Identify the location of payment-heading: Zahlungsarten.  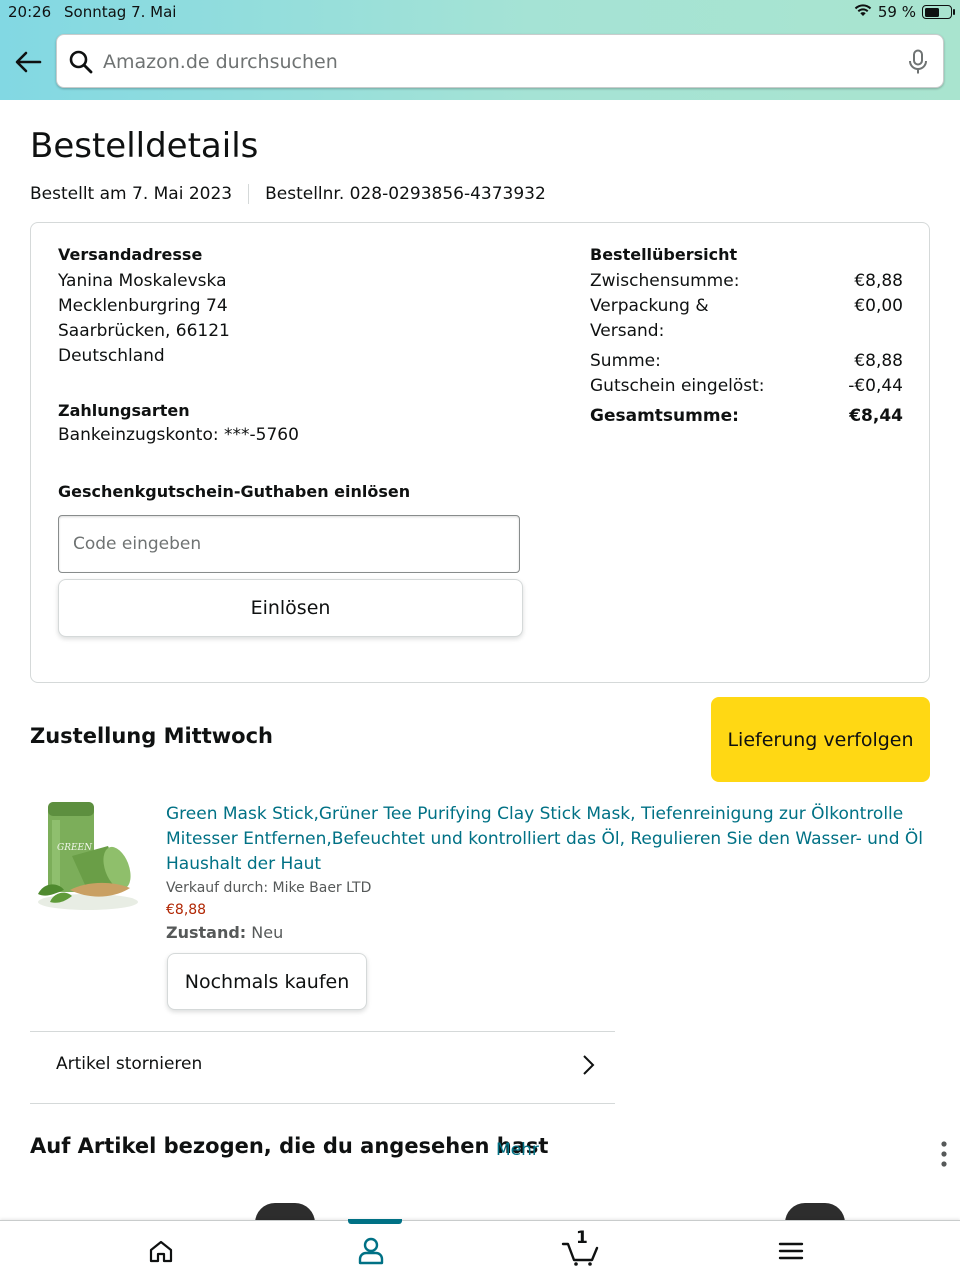
(124, 410).